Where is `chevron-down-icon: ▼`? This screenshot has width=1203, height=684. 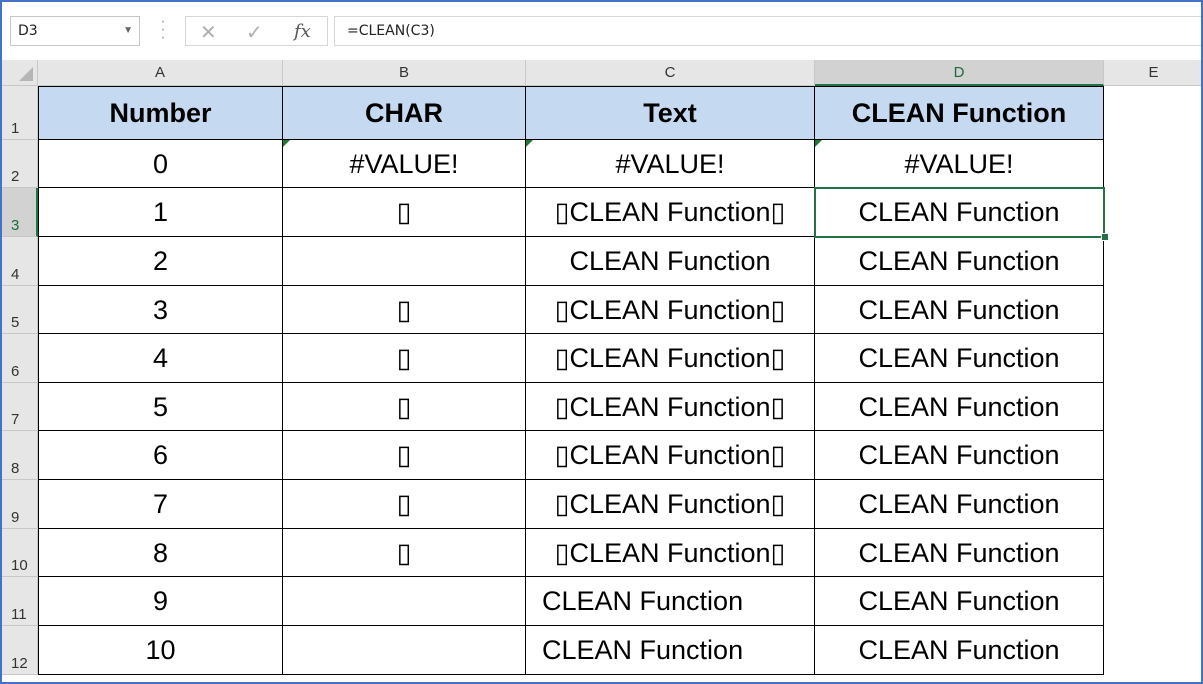 chevron-down-icon: ▼ is located at coordinates (128, 30).